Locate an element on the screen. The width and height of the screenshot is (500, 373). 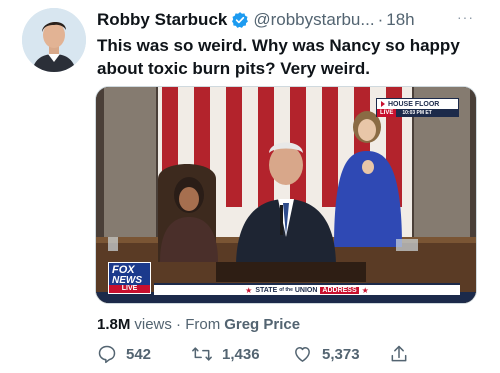
retweet-icon is located at coordinates (202, 354).